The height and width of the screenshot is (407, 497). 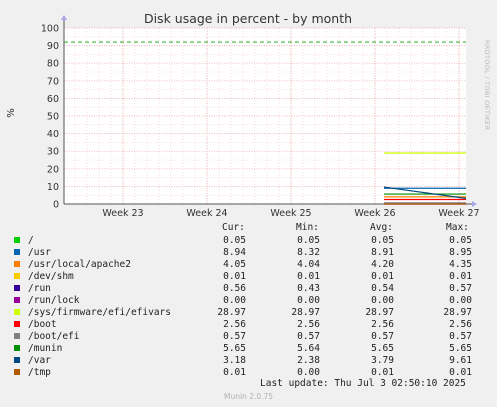 I want to click on last-update: Last update: Thu Jul 3 02:50:10 2025, so click(x=363, y=383).